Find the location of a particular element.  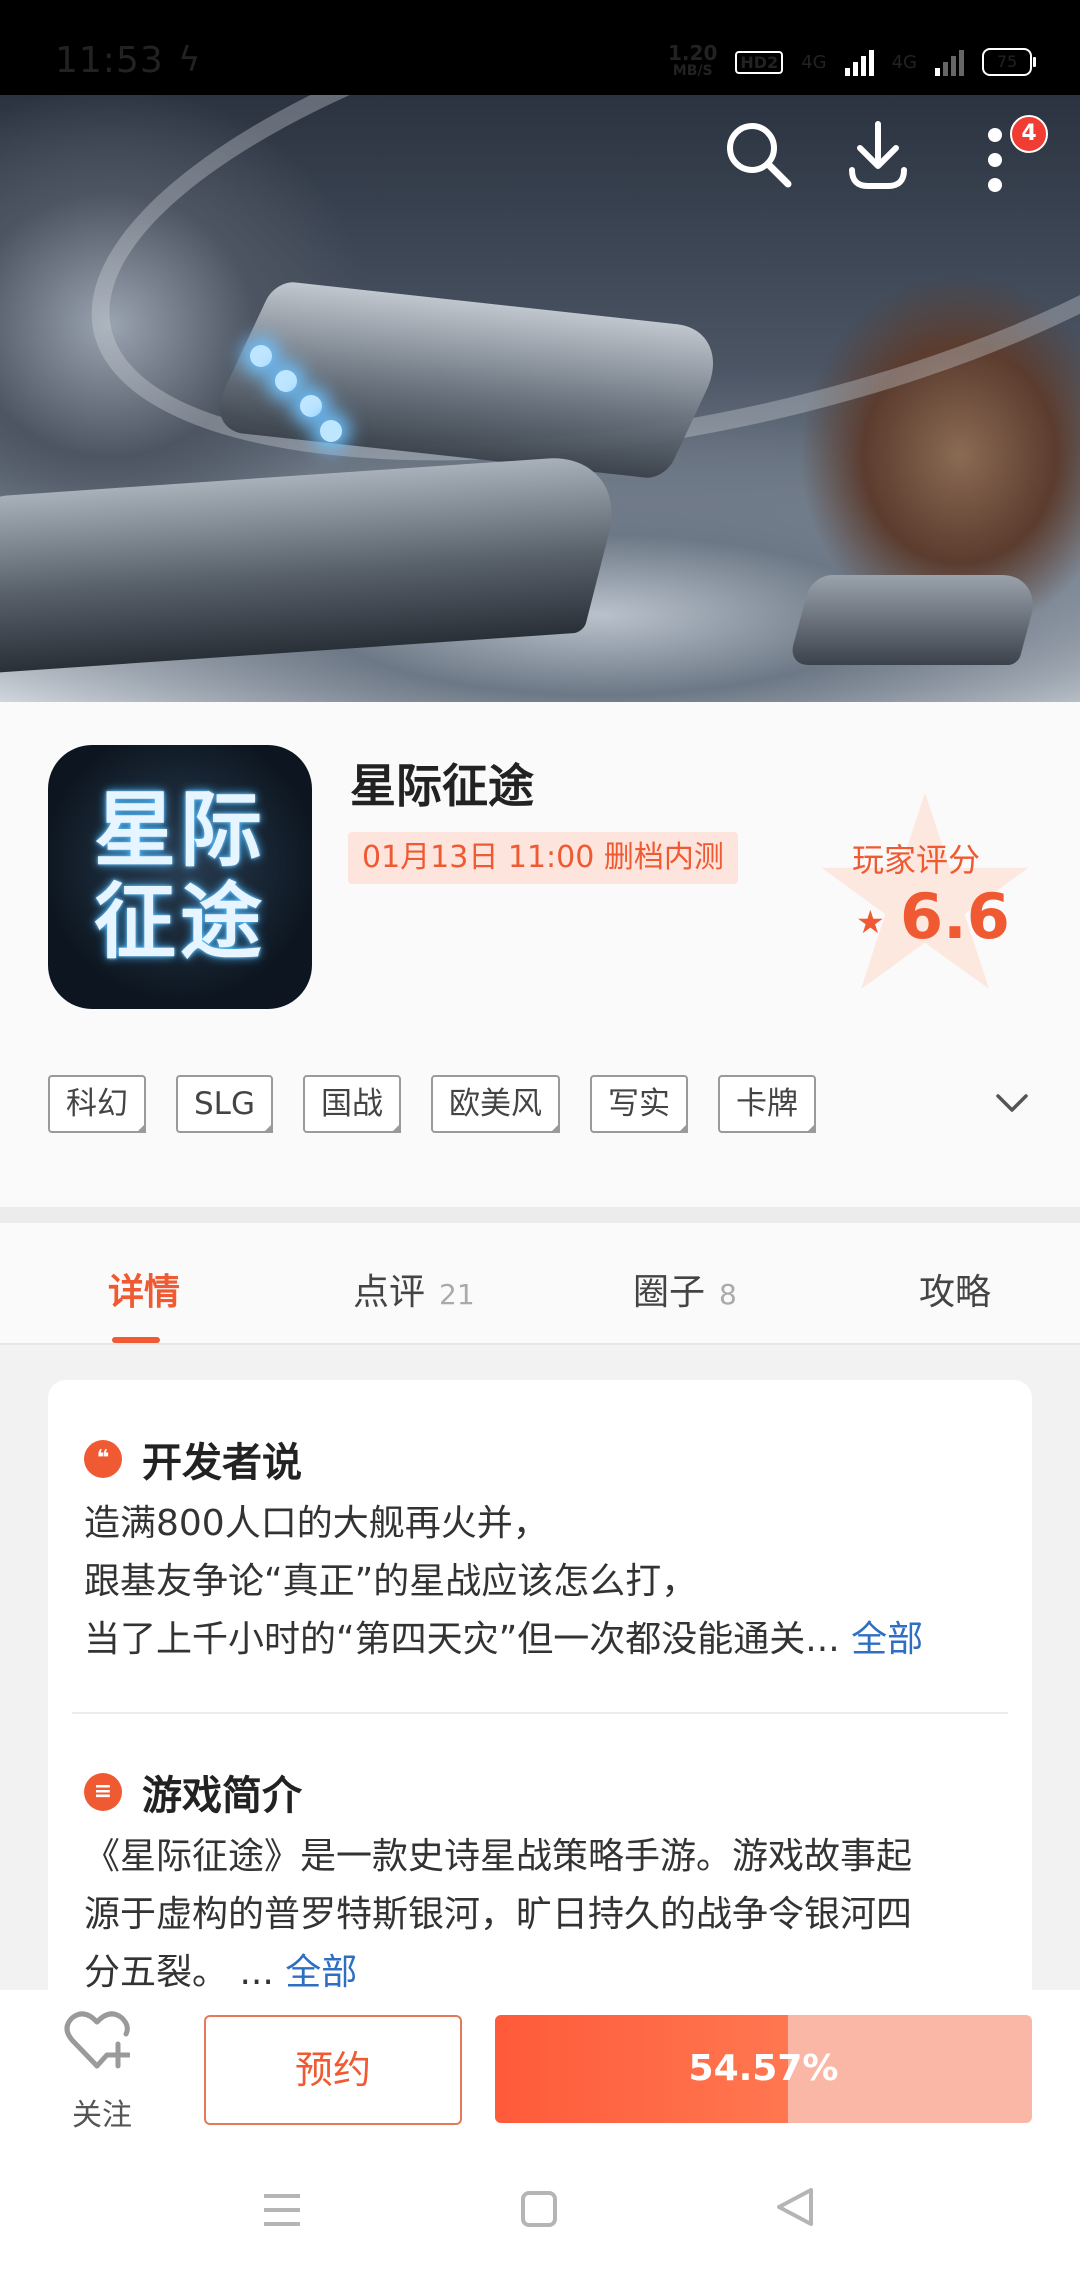

notification-badge: 4 is located at coordinates (1029, 134).